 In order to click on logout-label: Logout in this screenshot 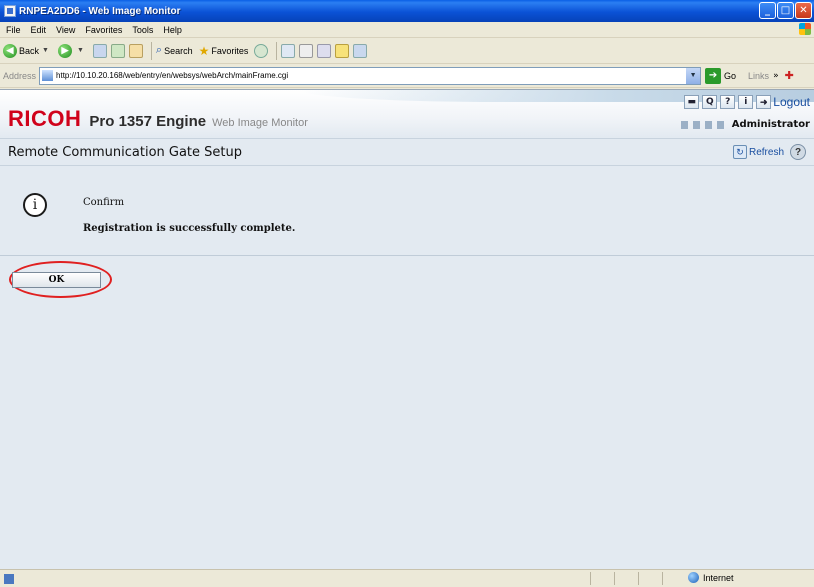, I will do `click(791, 102)`.